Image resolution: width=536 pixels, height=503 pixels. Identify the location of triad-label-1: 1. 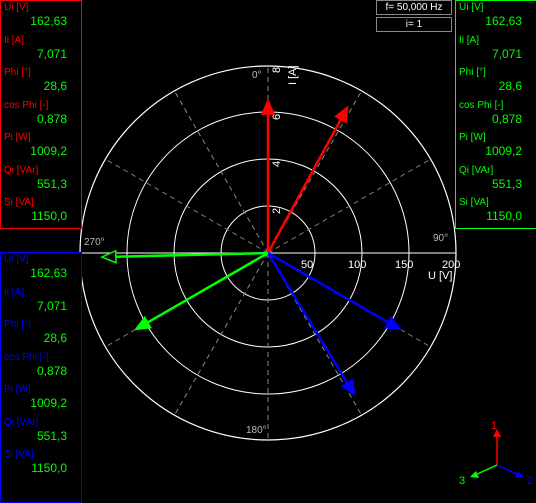
(494, 426).